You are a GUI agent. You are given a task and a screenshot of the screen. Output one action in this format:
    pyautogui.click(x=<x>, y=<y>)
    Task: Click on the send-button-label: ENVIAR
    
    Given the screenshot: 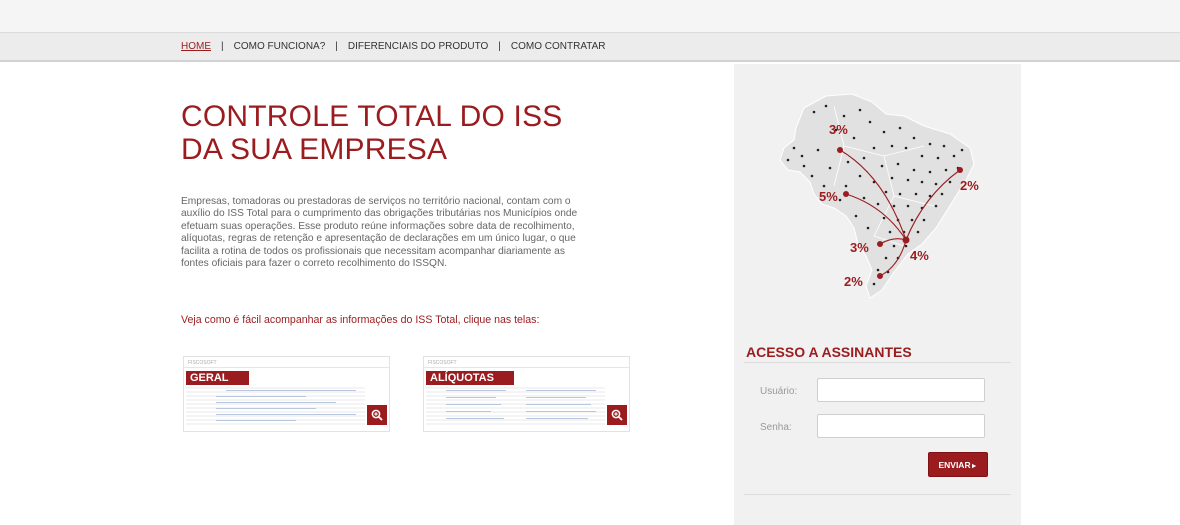 What is the action you would take?
    pyautogui.click(x=954, y=464)
    